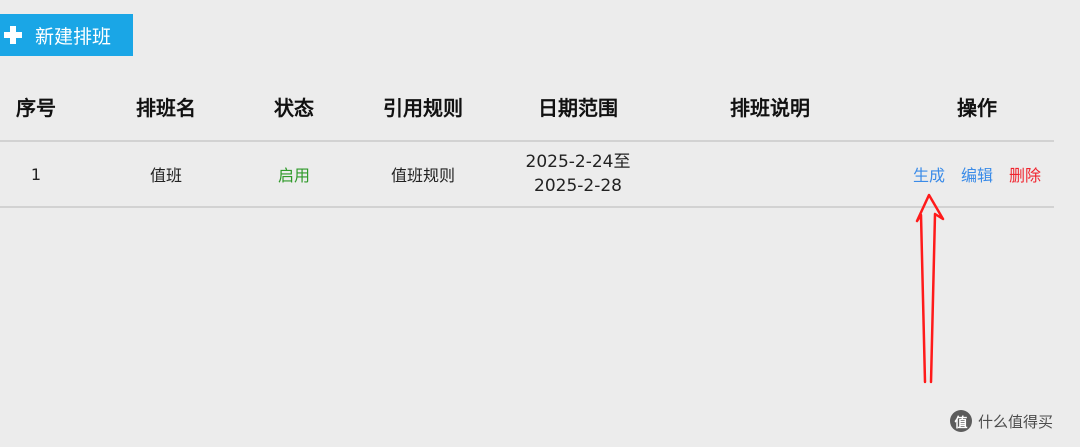 This screenshot has height=447, width=1080. What do you see at coordinates (961, 421) in the screenshot?
I see `watermark-logo-icon: 值` at bounding box center [961, 421].